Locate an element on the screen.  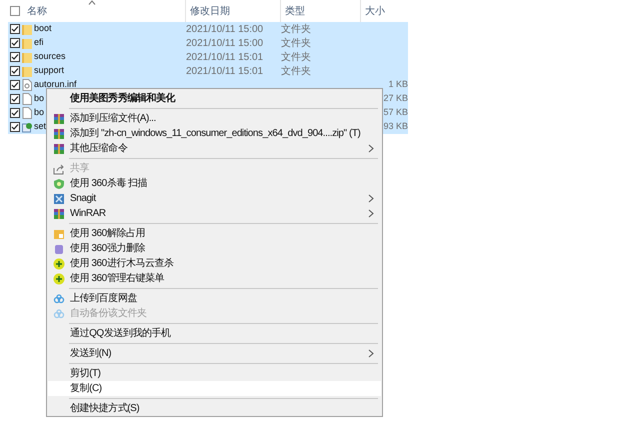
file-row: support 2021/10/11 15:01 文件夹 is located at coordinates (208, 71).